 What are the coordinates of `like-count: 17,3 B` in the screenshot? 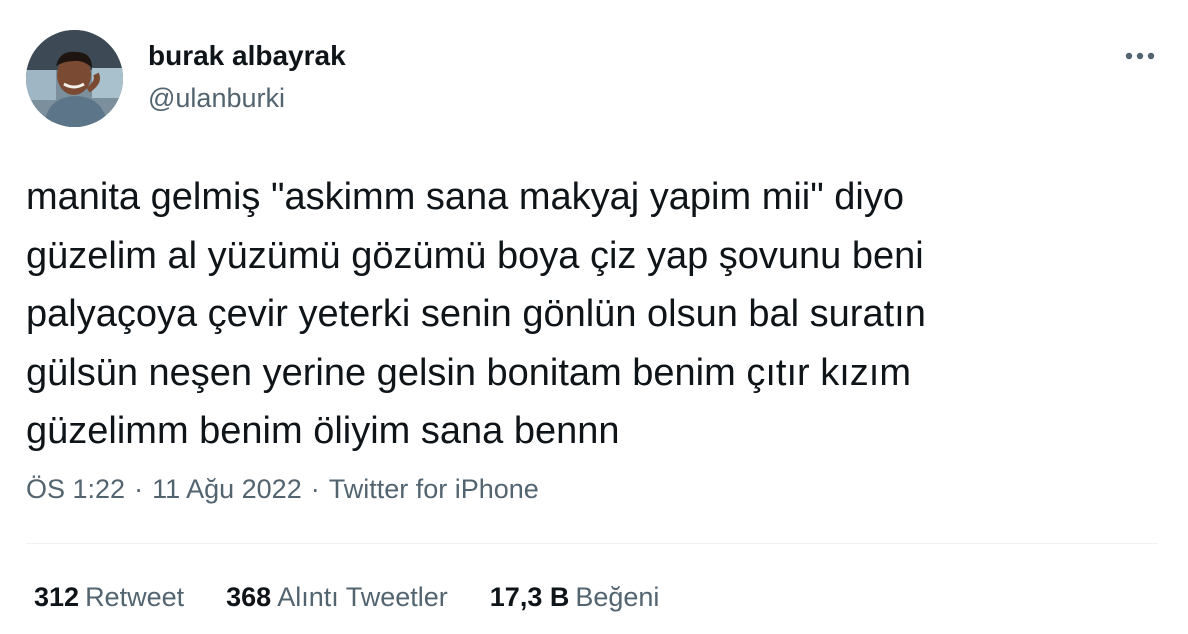 It's located at (529, 597).